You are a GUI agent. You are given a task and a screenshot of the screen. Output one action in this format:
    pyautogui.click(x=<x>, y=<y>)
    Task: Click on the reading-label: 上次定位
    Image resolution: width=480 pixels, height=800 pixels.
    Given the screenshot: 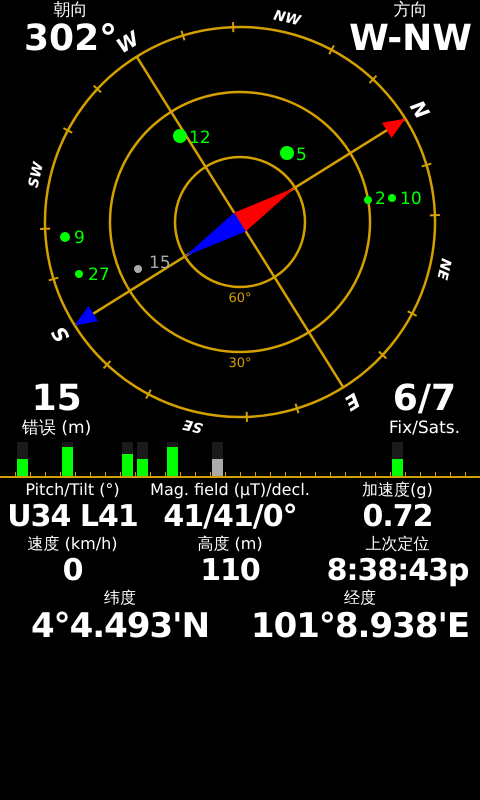 What is the action you would take?
    pyautogui.click(x=398, y=544)
    